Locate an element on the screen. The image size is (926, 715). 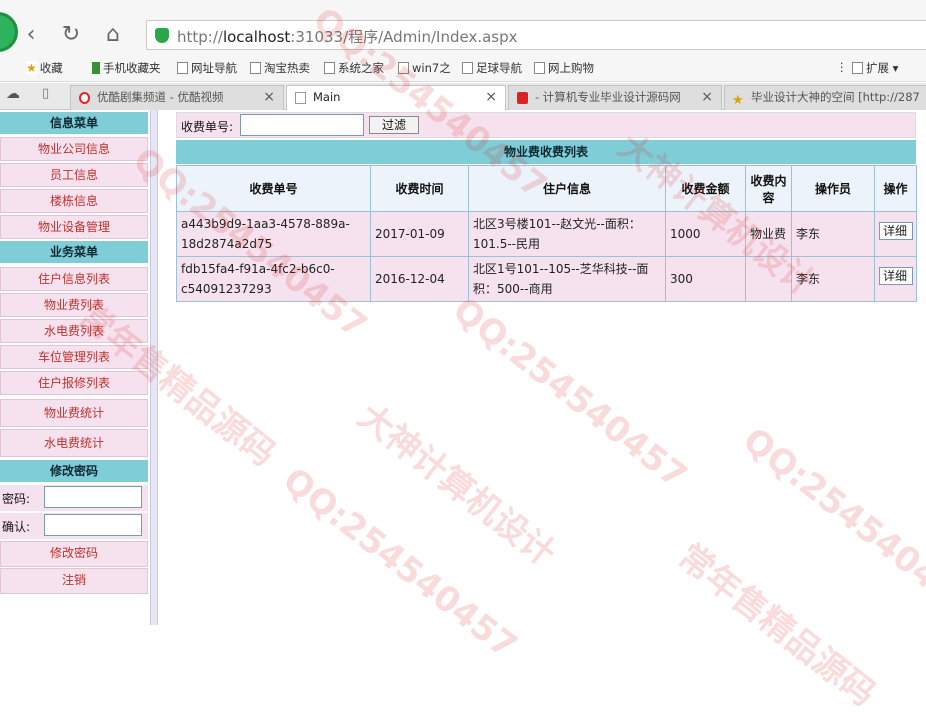
column-header: 住户信息 is located at coordinates (567, 188).